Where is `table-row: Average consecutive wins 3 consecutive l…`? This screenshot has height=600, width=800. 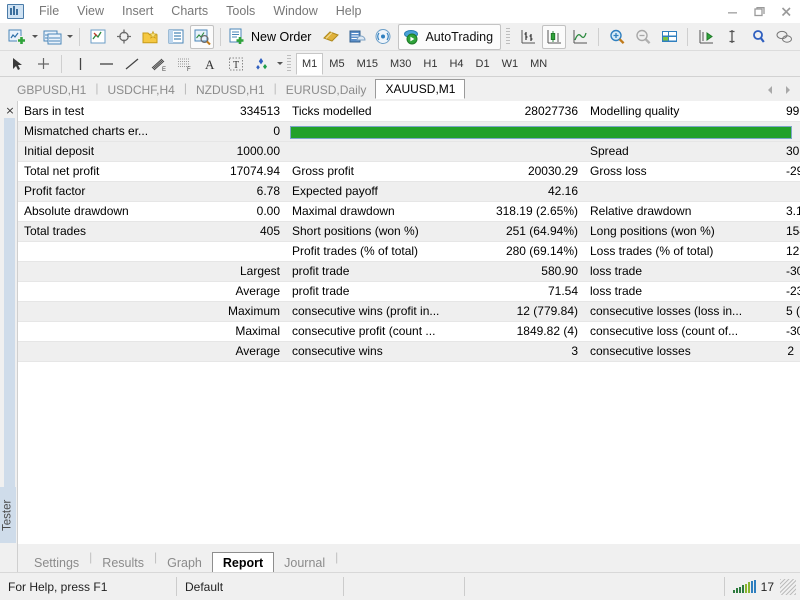 table-row: Average consecutive wins 3 consecutive l… is located at coordinates (409, 351).